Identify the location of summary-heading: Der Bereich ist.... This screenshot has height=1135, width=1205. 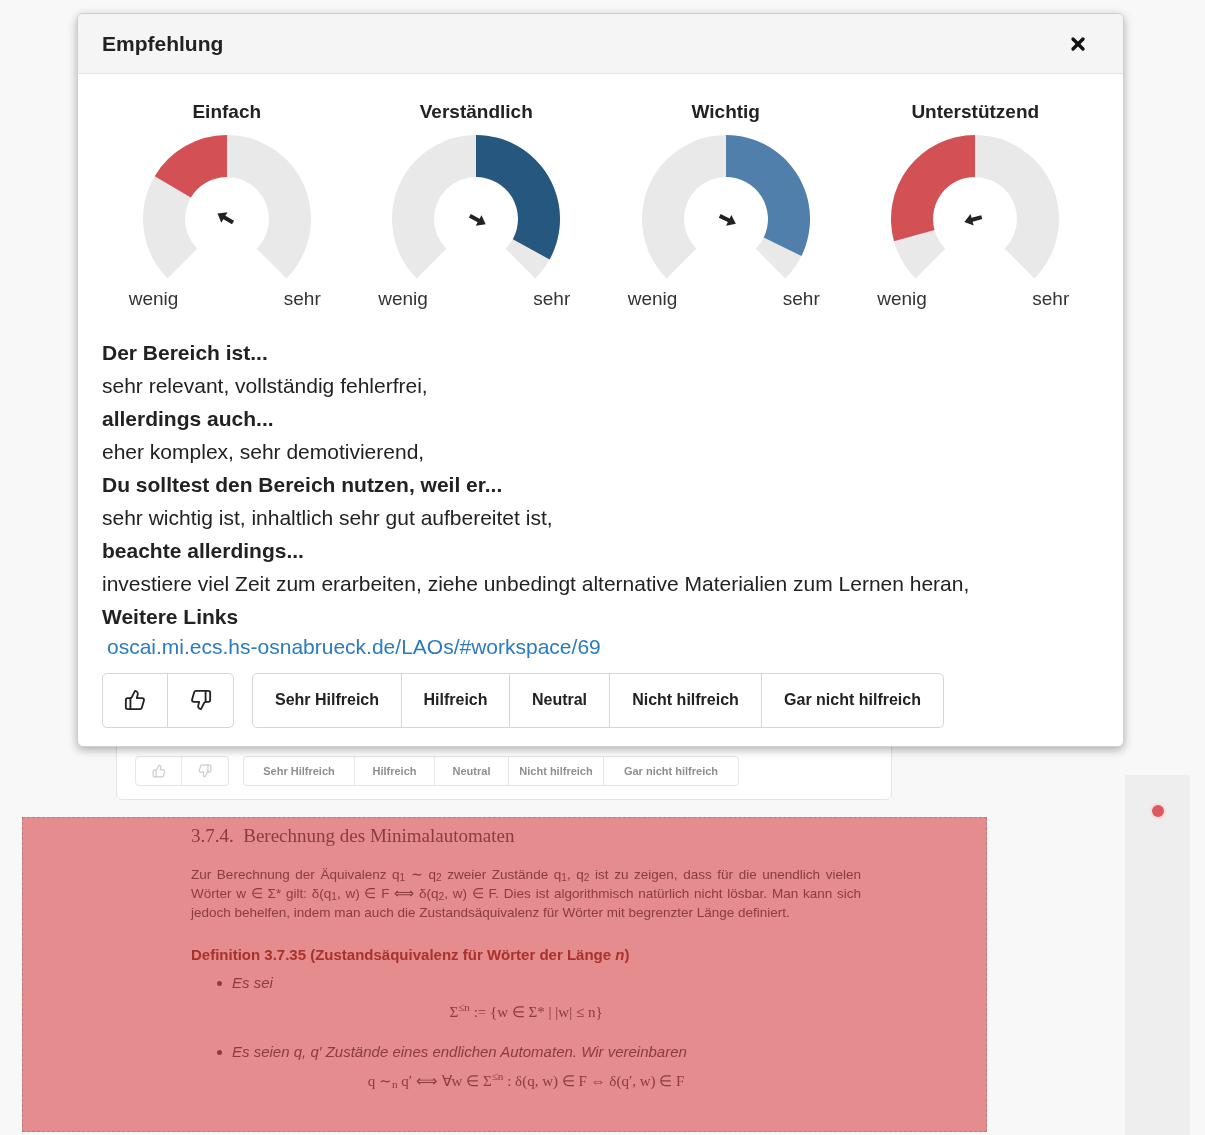
(185, 352).